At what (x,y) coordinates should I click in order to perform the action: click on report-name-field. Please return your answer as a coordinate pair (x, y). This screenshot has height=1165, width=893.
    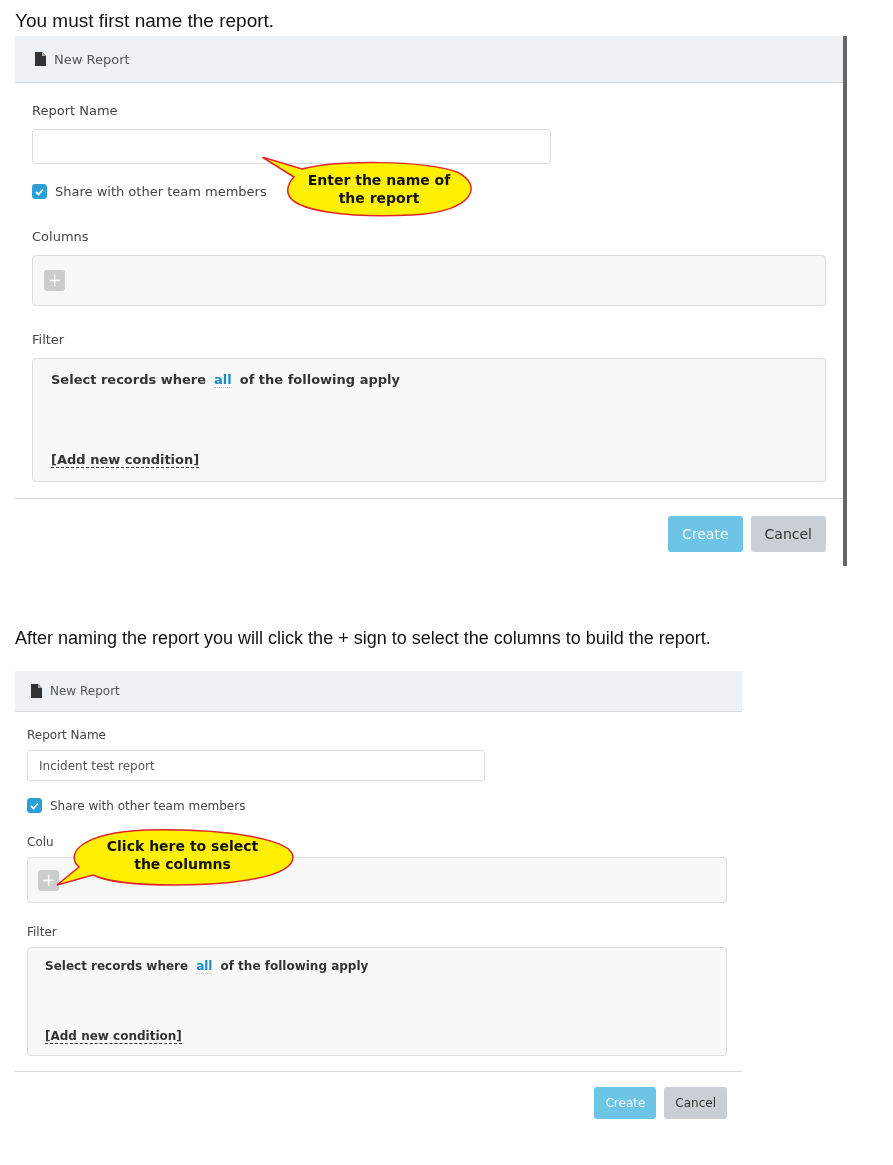
    Looking at the image, I should click on (291, 146).